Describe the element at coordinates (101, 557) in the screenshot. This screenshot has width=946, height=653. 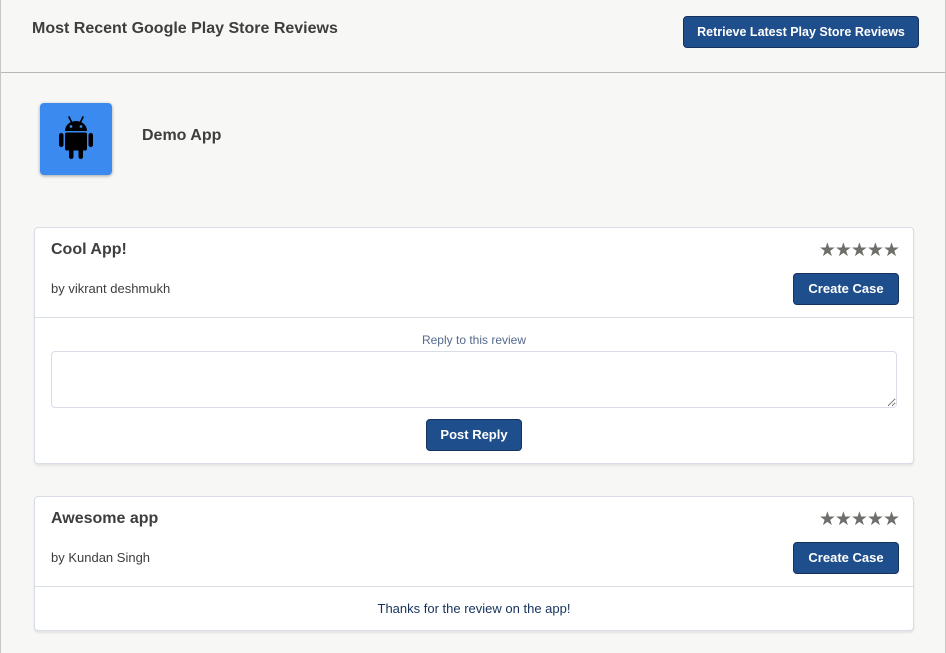
I see `review-author: by Kundan Singh` at that location.